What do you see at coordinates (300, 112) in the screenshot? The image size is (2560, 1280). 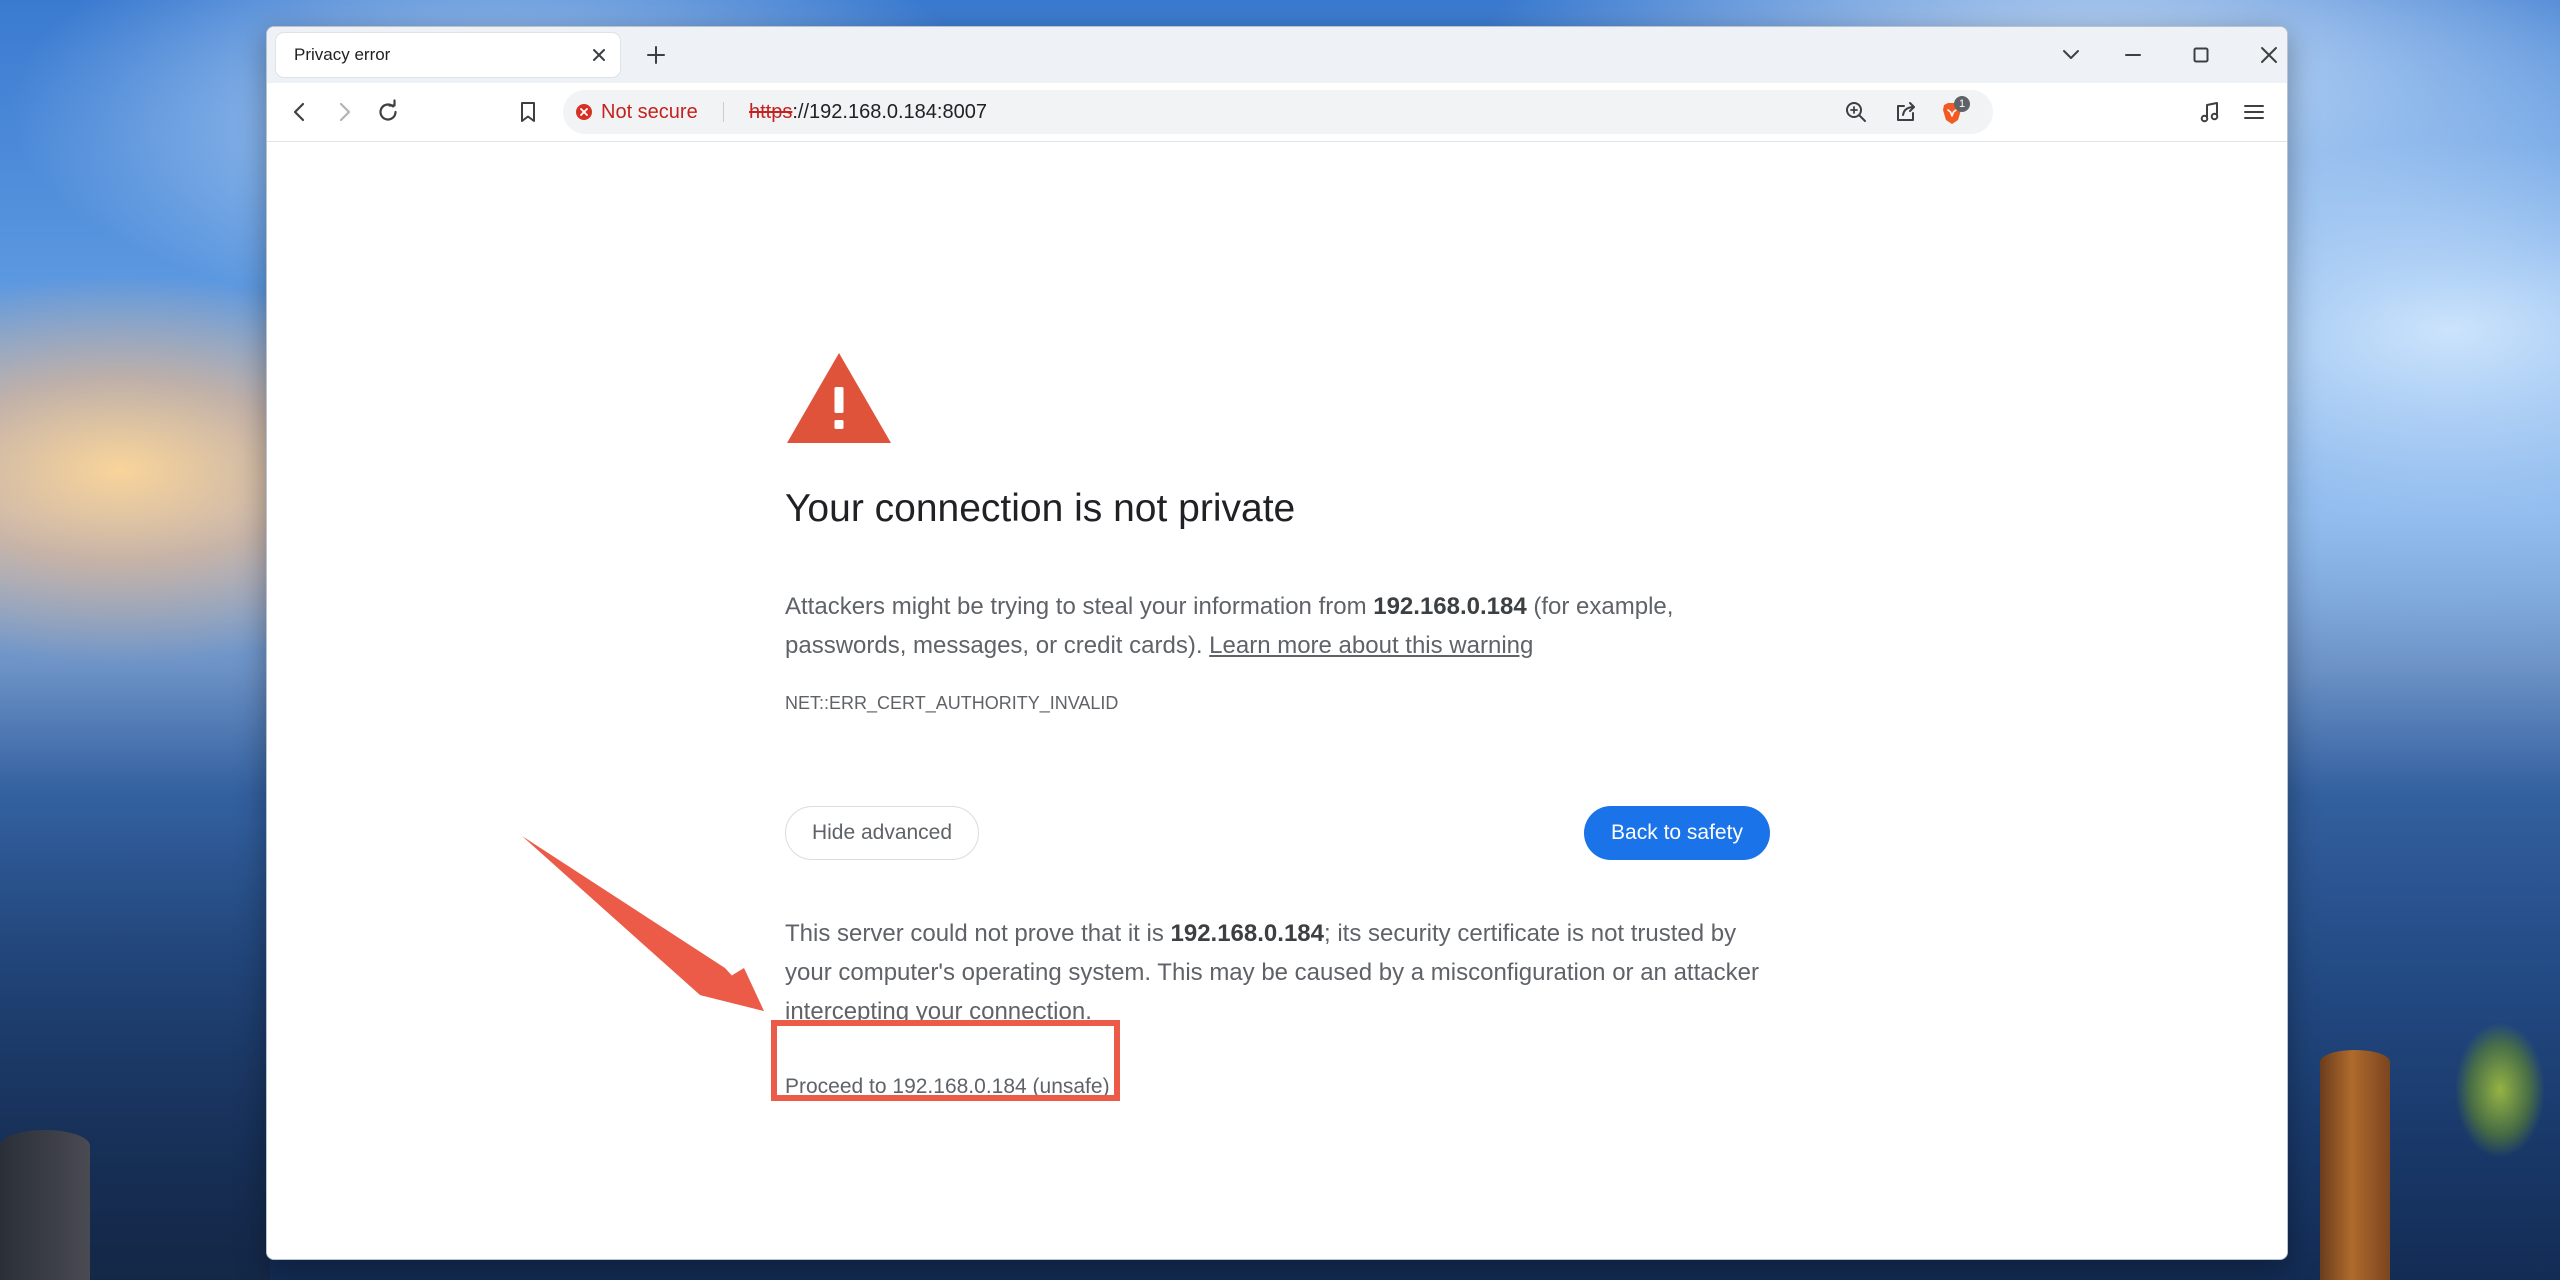 I see `arrow-left-icon` at bounding box center [300, 112].